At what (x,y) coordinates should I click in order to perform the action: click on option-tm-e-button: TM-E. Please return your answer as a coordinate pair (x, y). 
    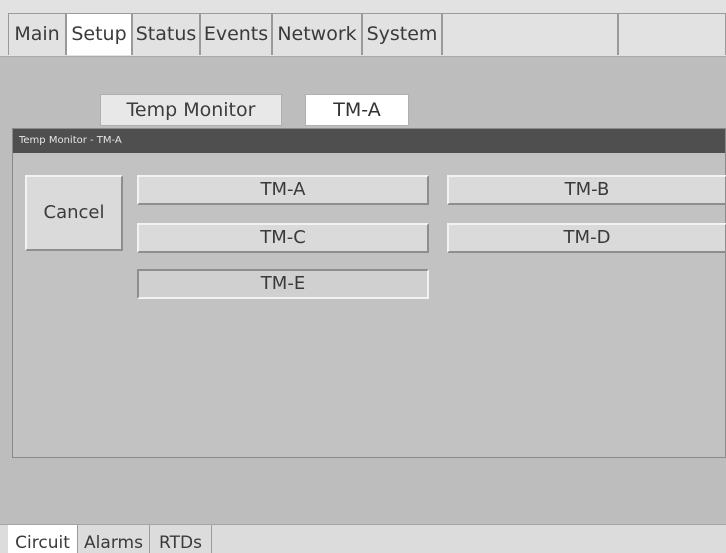
    Looking at the image, I should click on (283, 284).